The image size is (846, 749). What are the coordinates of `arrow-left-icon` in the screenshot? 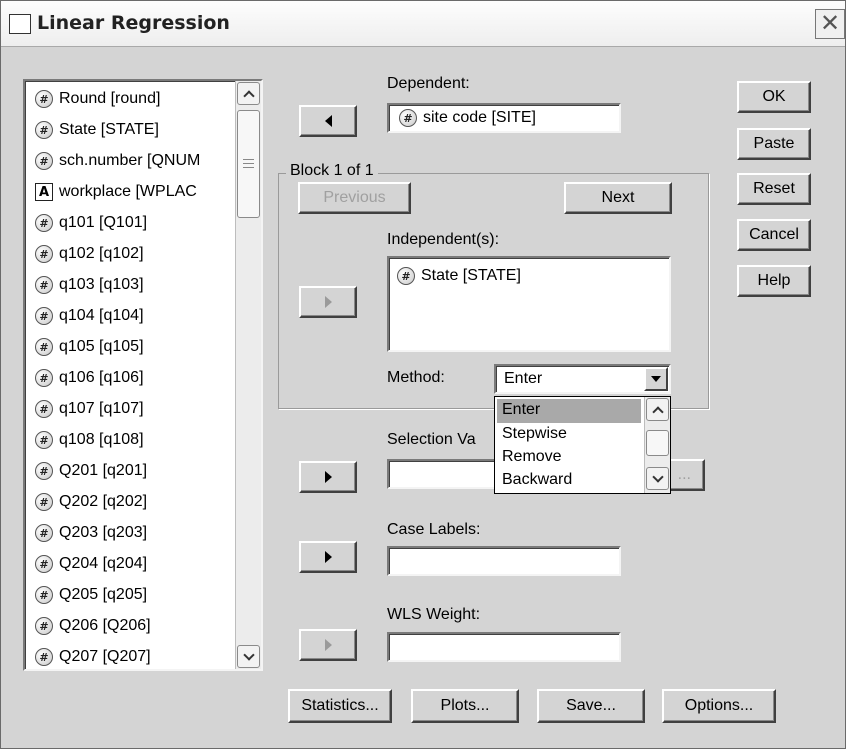 It's located at (328, 121).